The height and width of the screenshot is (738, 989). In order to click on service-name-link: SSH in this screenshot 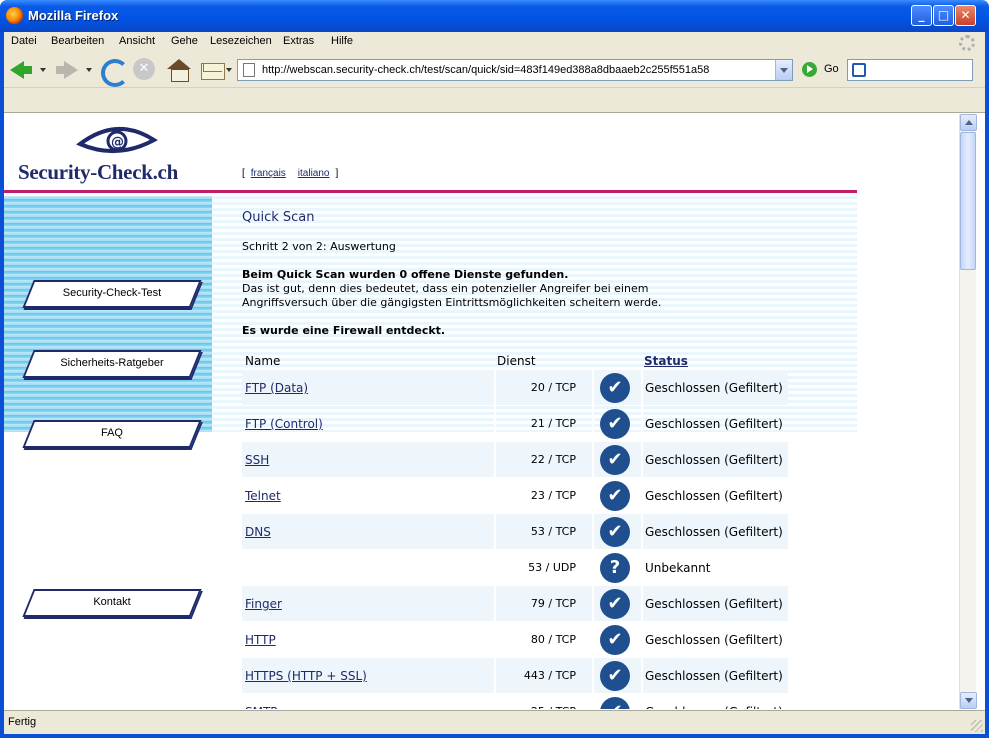, I will do `click(257, 460)`.